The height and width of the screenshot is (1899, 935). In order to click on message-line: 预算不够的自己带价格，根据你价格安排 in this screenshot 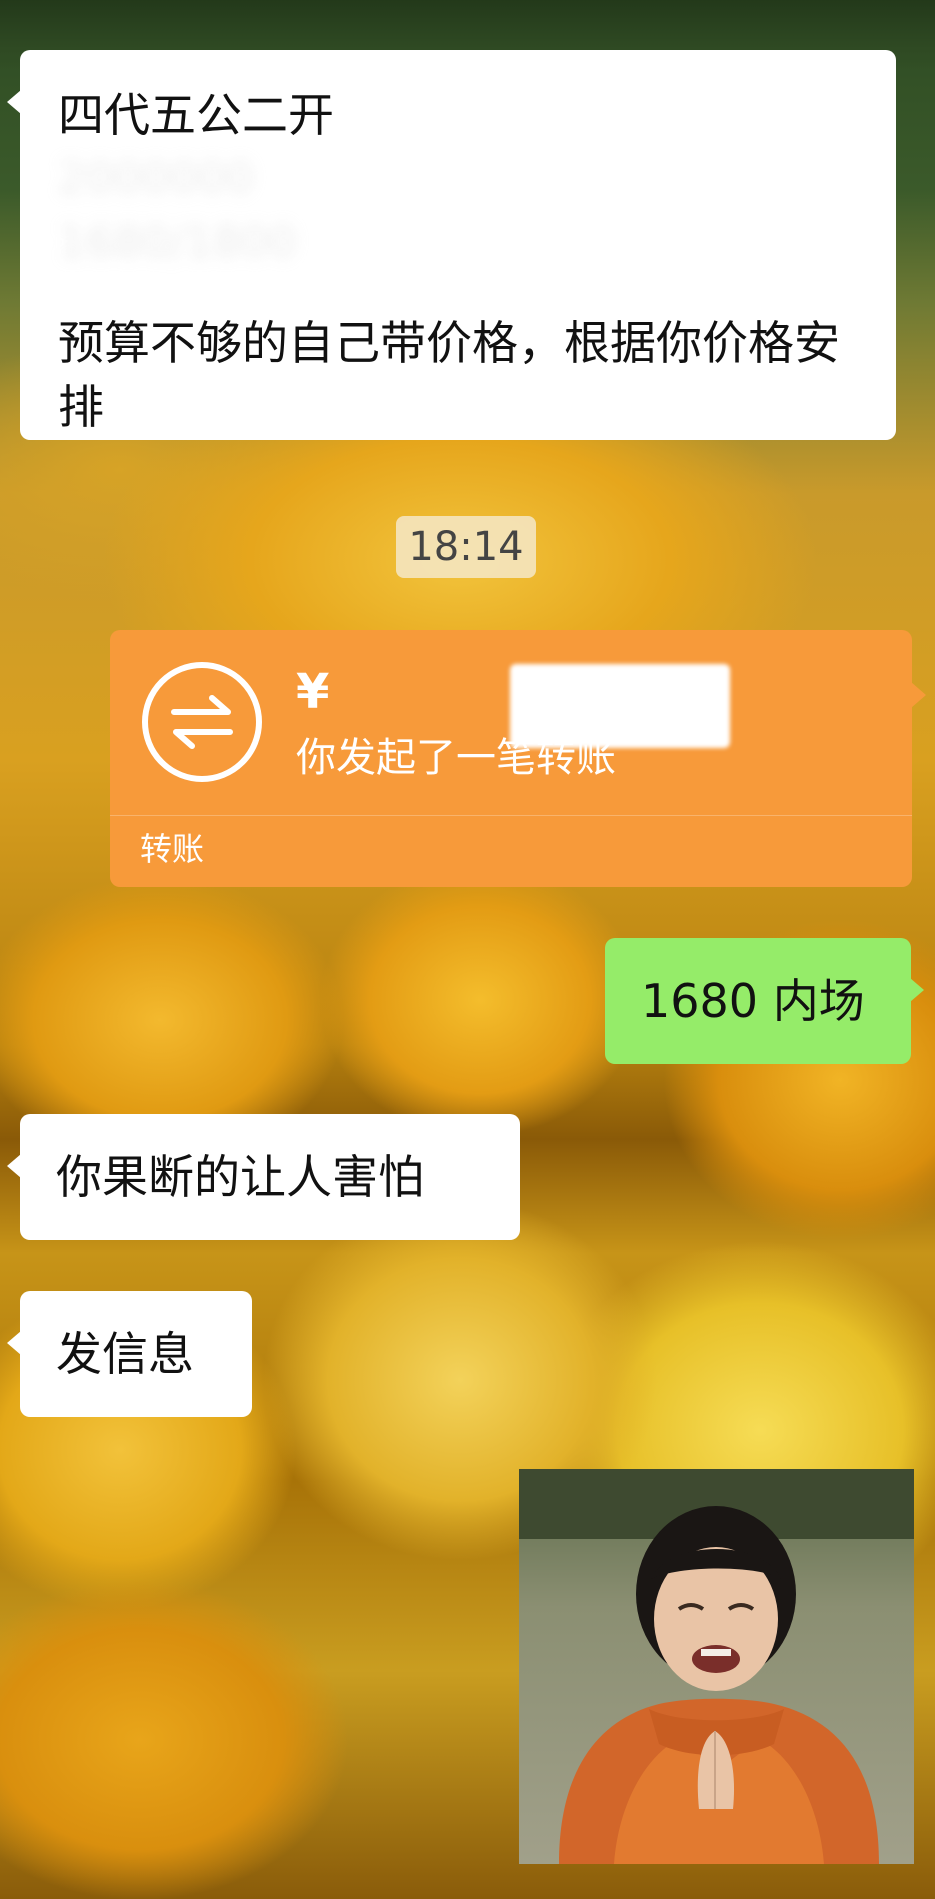, I will do `click(449, 375)`.